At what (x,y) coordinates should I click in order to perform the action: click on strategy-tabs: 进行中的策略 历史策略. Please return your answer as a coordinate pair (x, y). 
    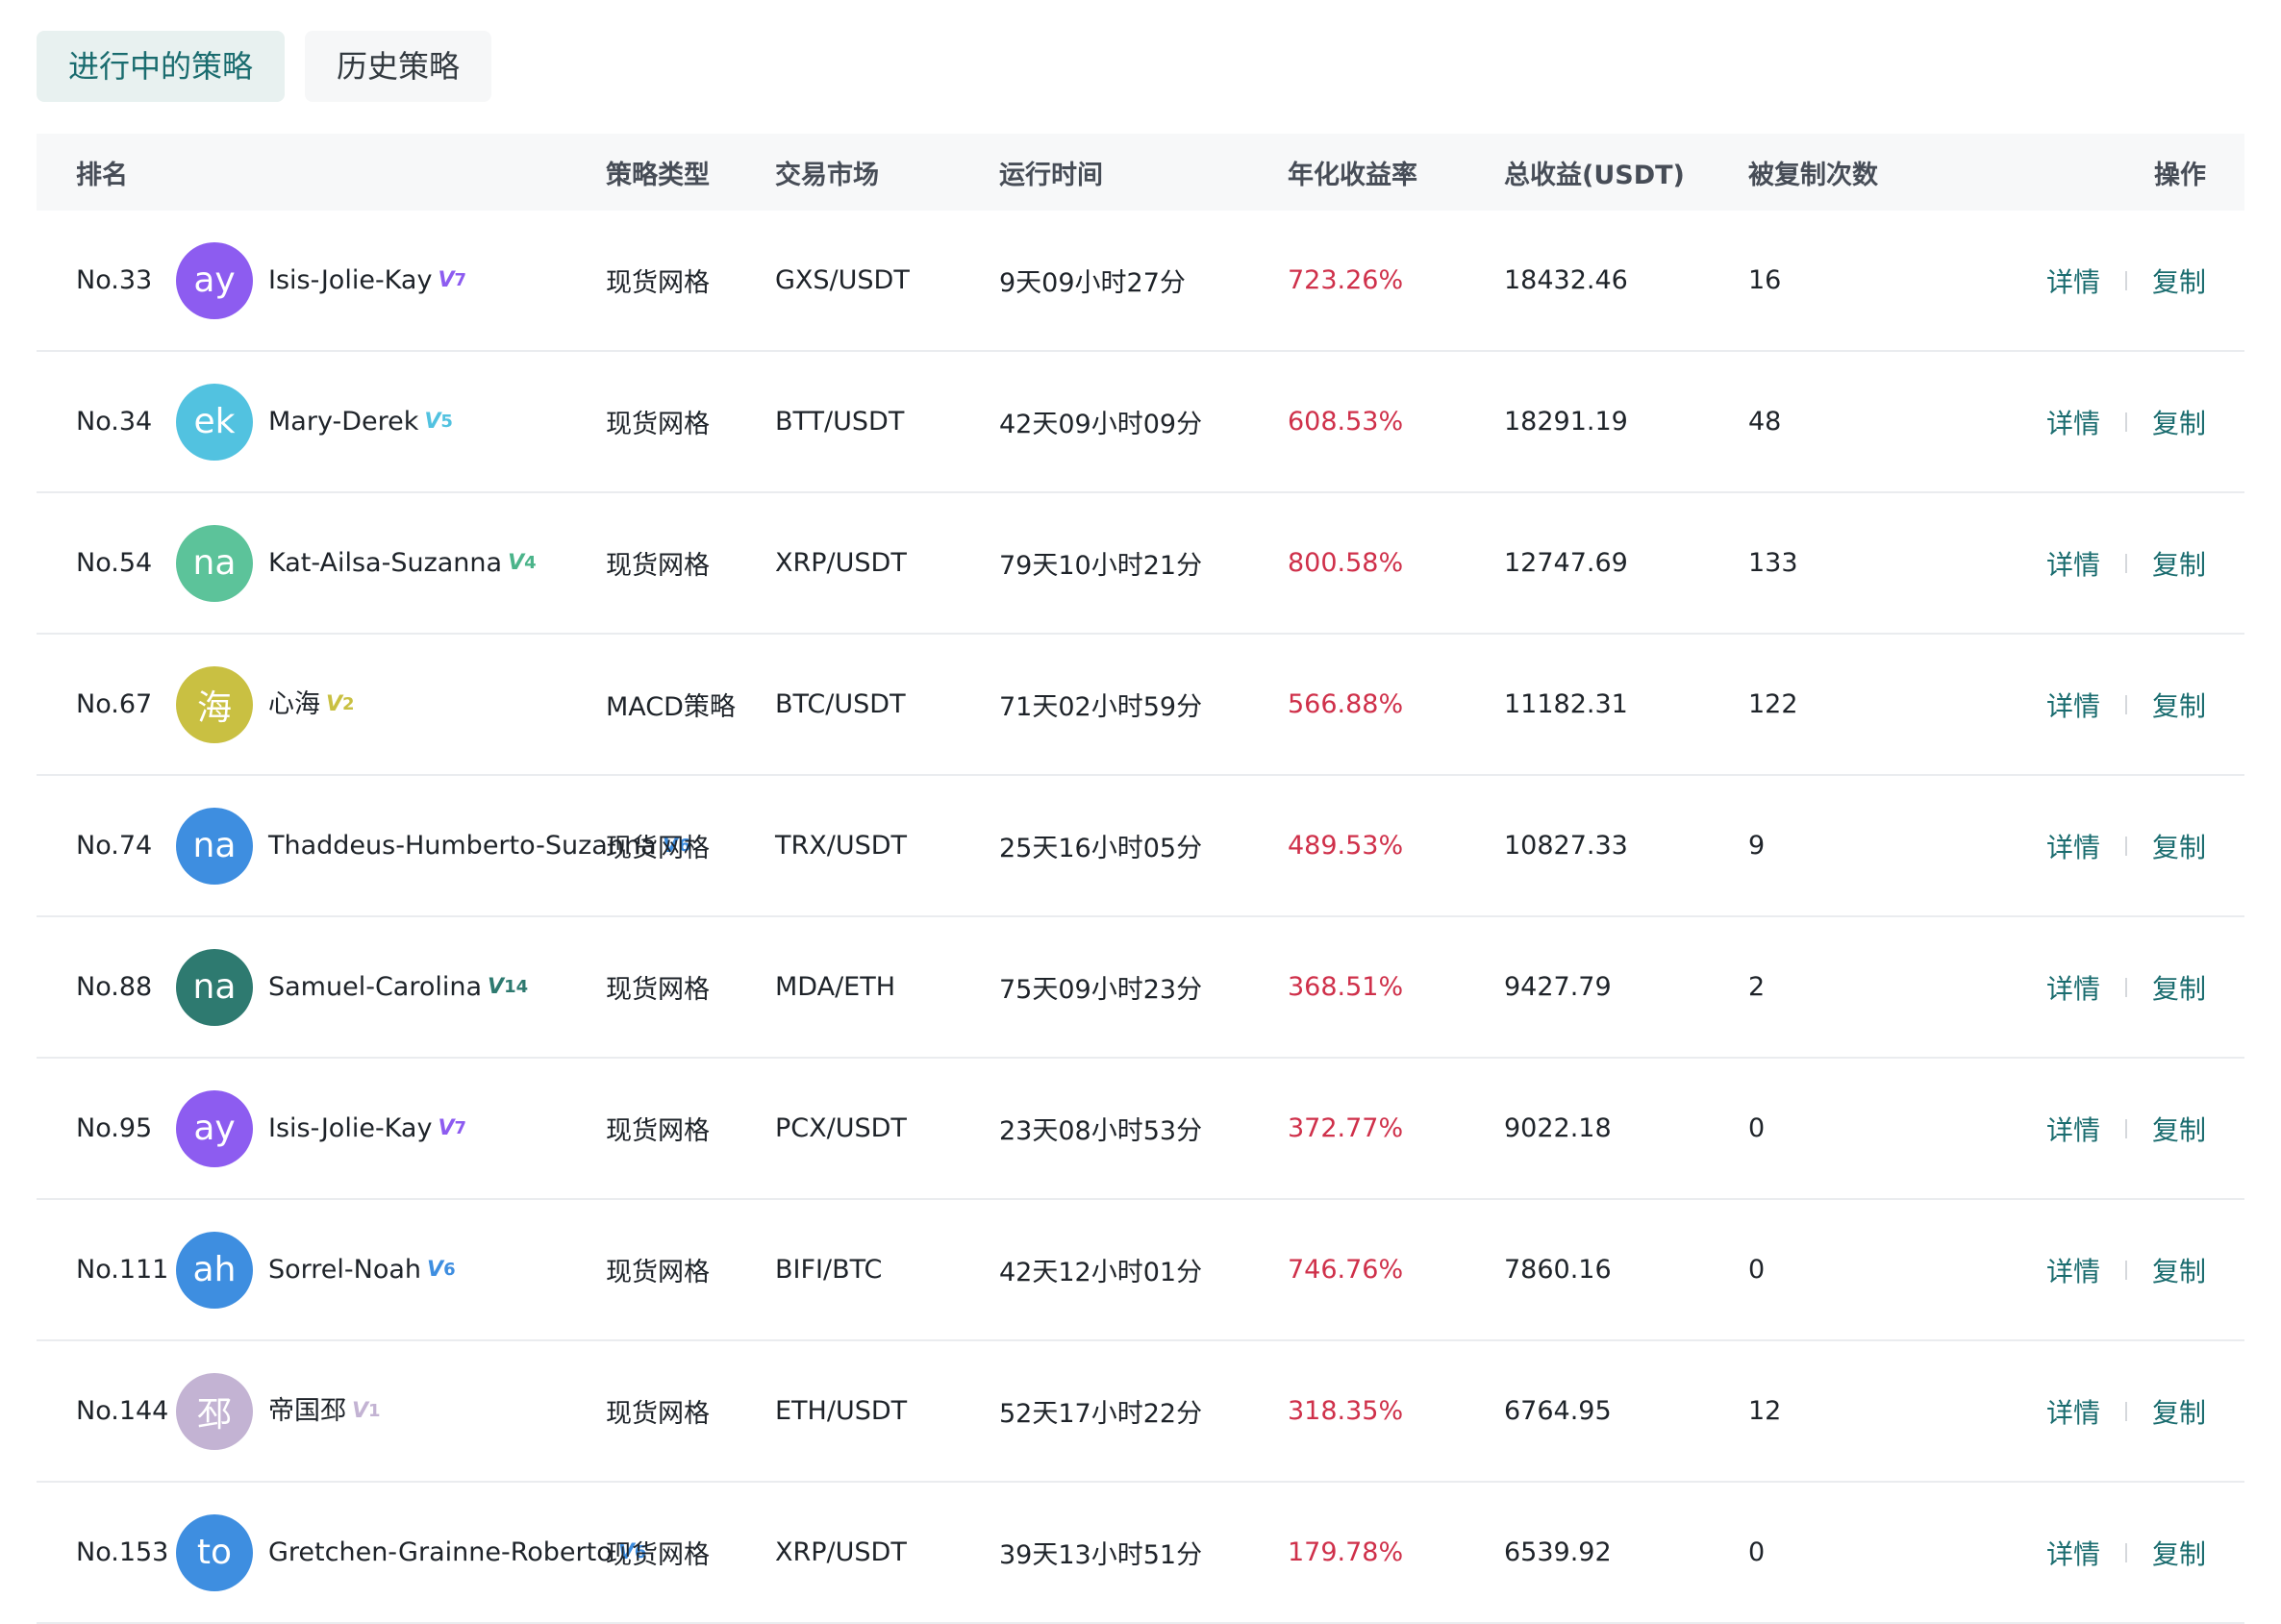
    Looking at the image, I should click on (274, 66).